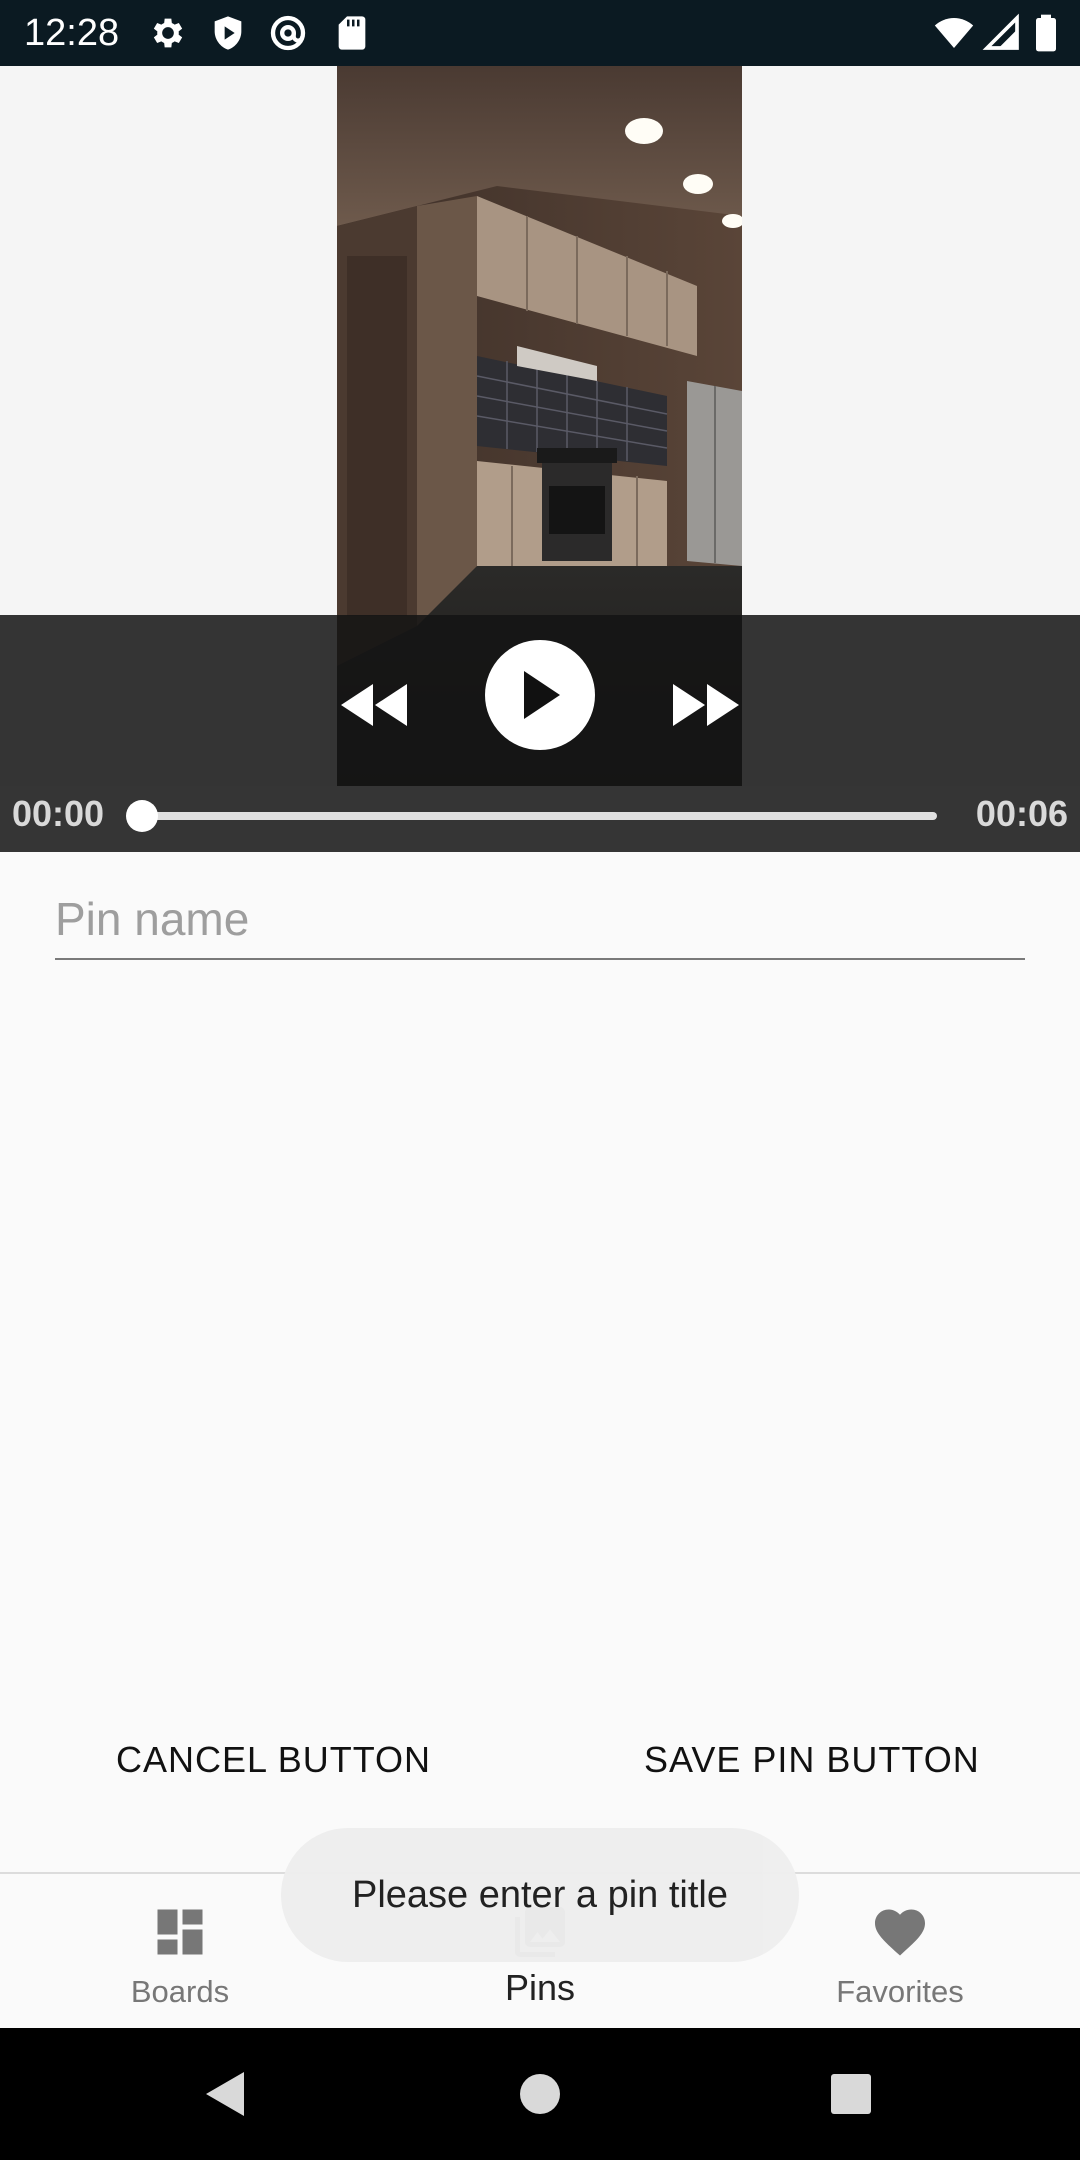 The width and height of the screenshot is (1080, 2160). I want to click on system-navigation-bar, so click(540, 2094).